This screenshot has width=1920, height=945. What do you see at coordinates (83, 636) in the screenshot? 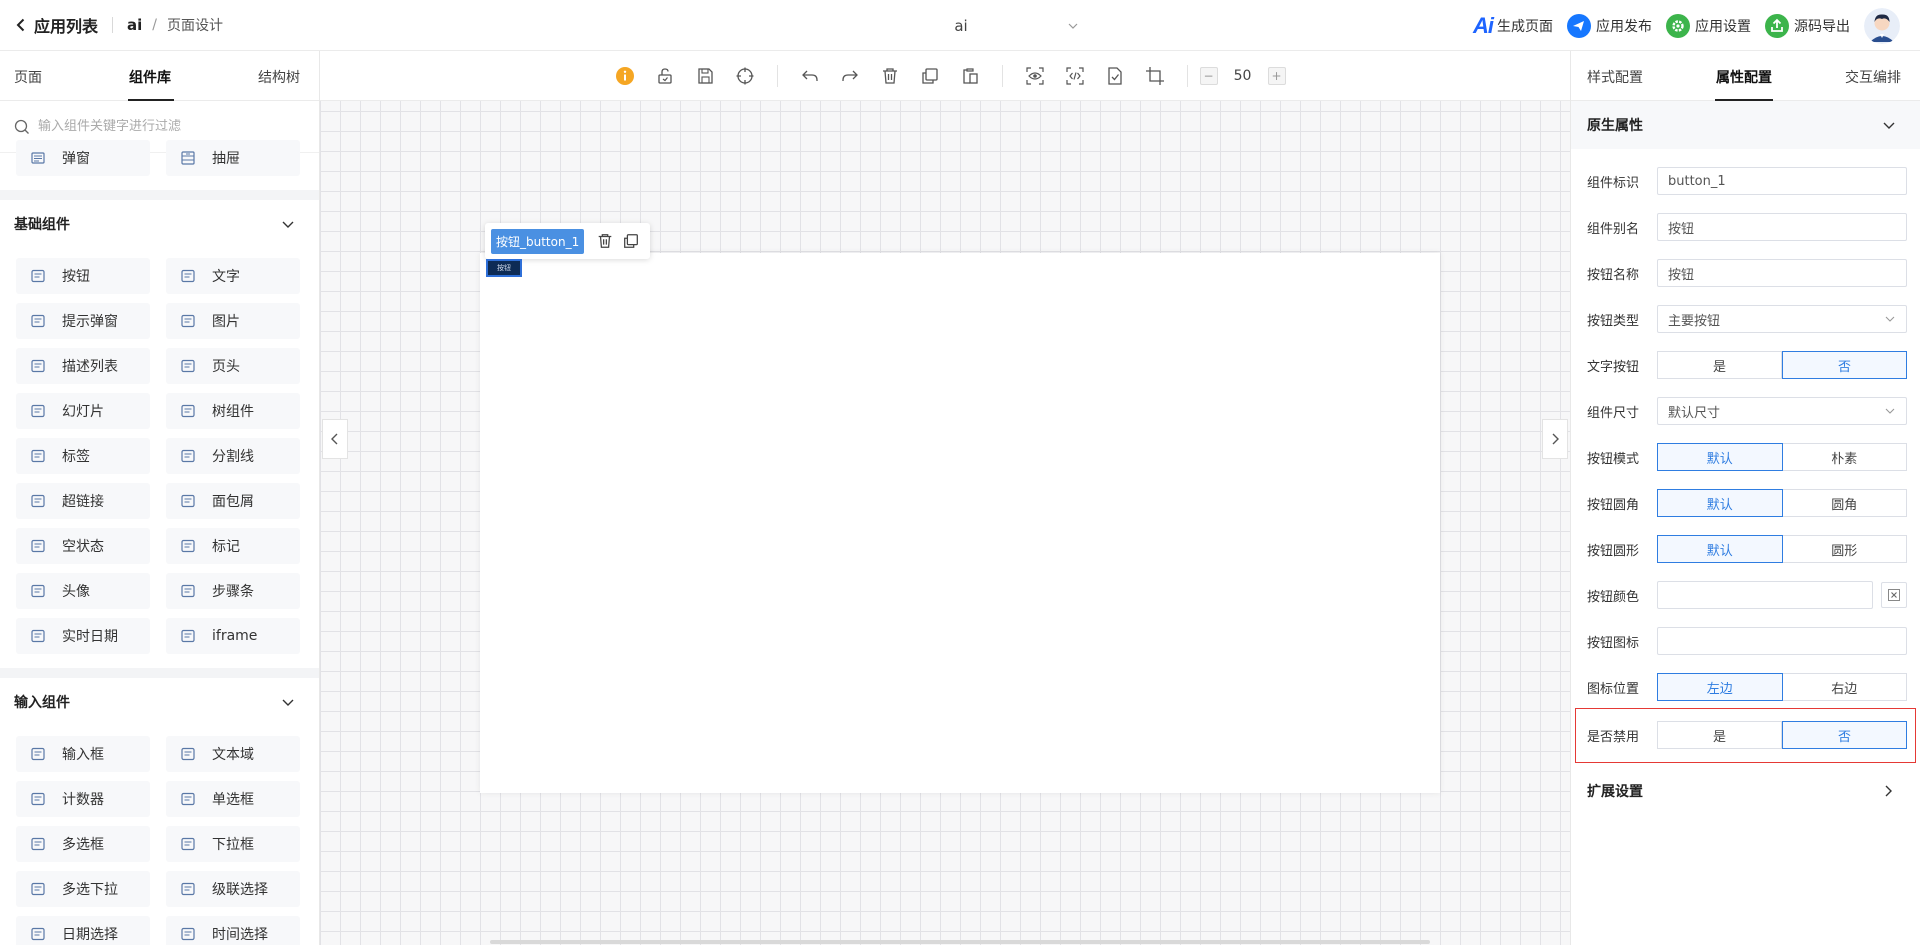
I see `component-calendar: 实时日期` at bounding box center [83, 636].